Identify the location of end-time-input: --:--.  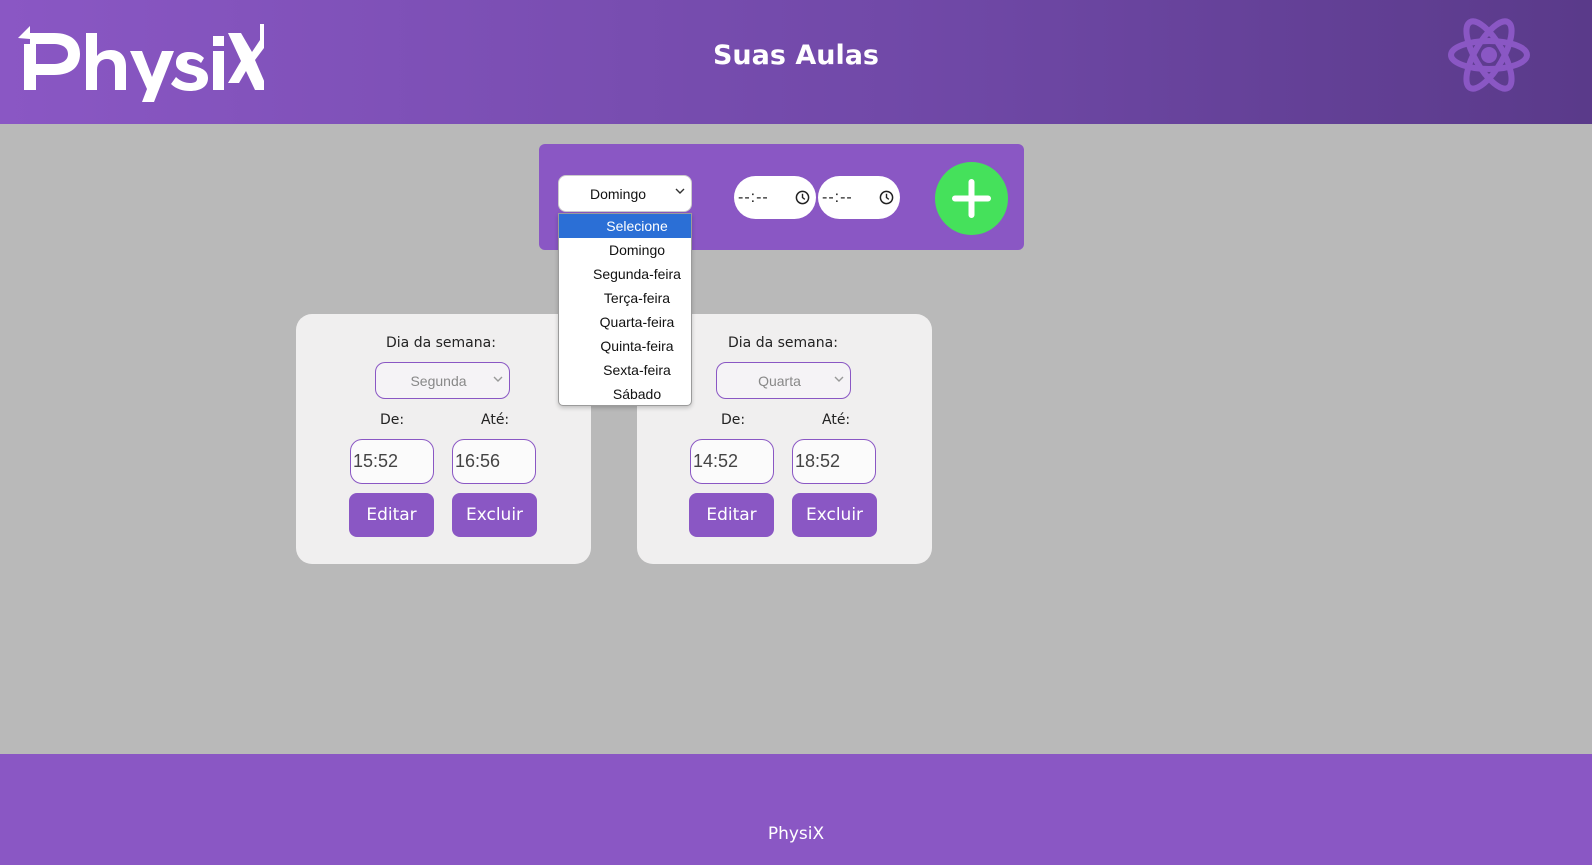
(859, 197).